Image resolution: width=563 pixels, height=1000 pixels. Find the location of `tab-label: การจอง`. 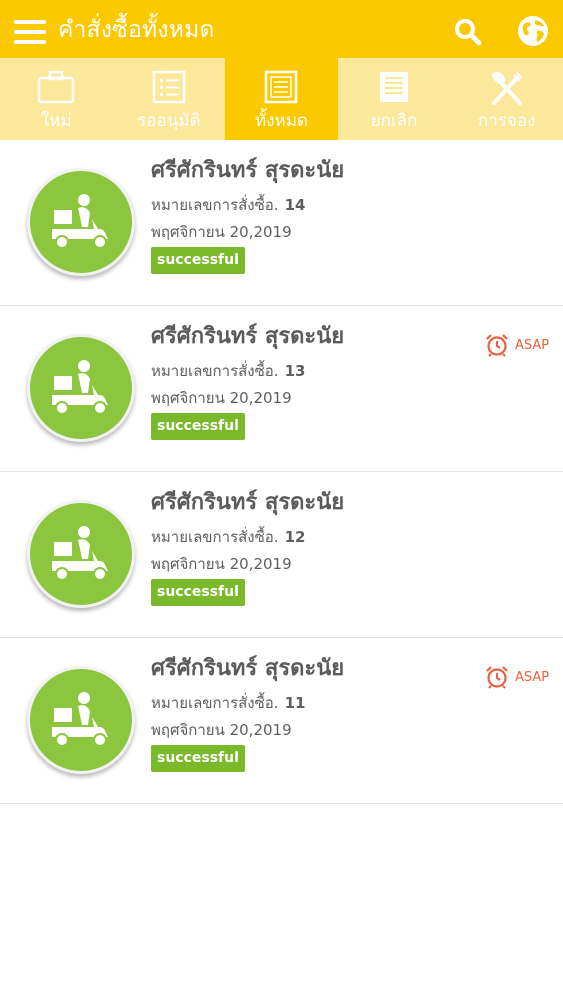

tab-label: การจอง is located at coordinates (506, 121).